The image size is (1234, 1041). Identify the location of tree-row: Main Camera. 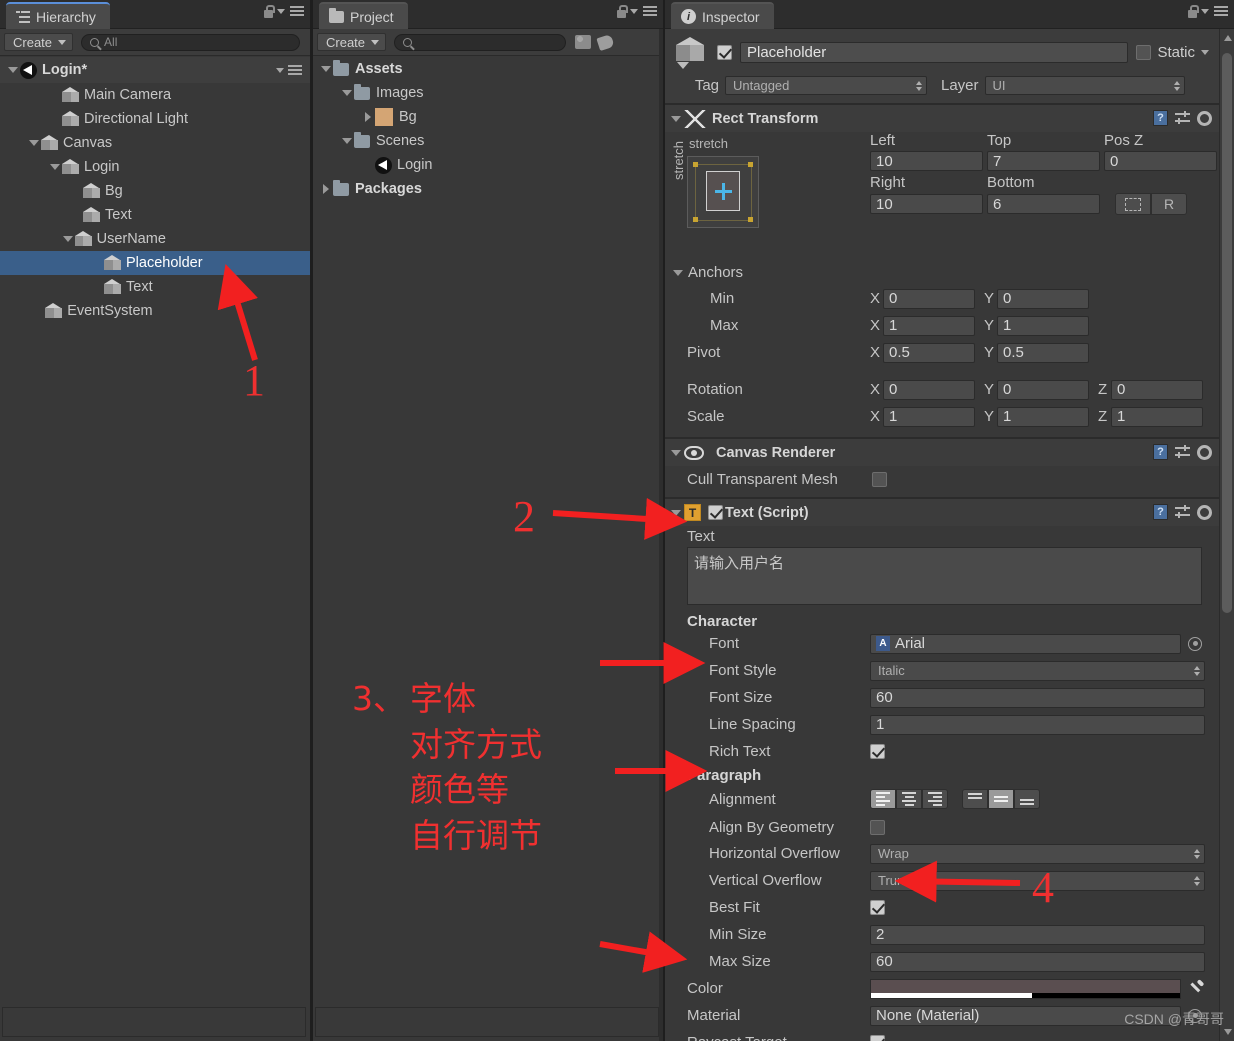
(155, 95).